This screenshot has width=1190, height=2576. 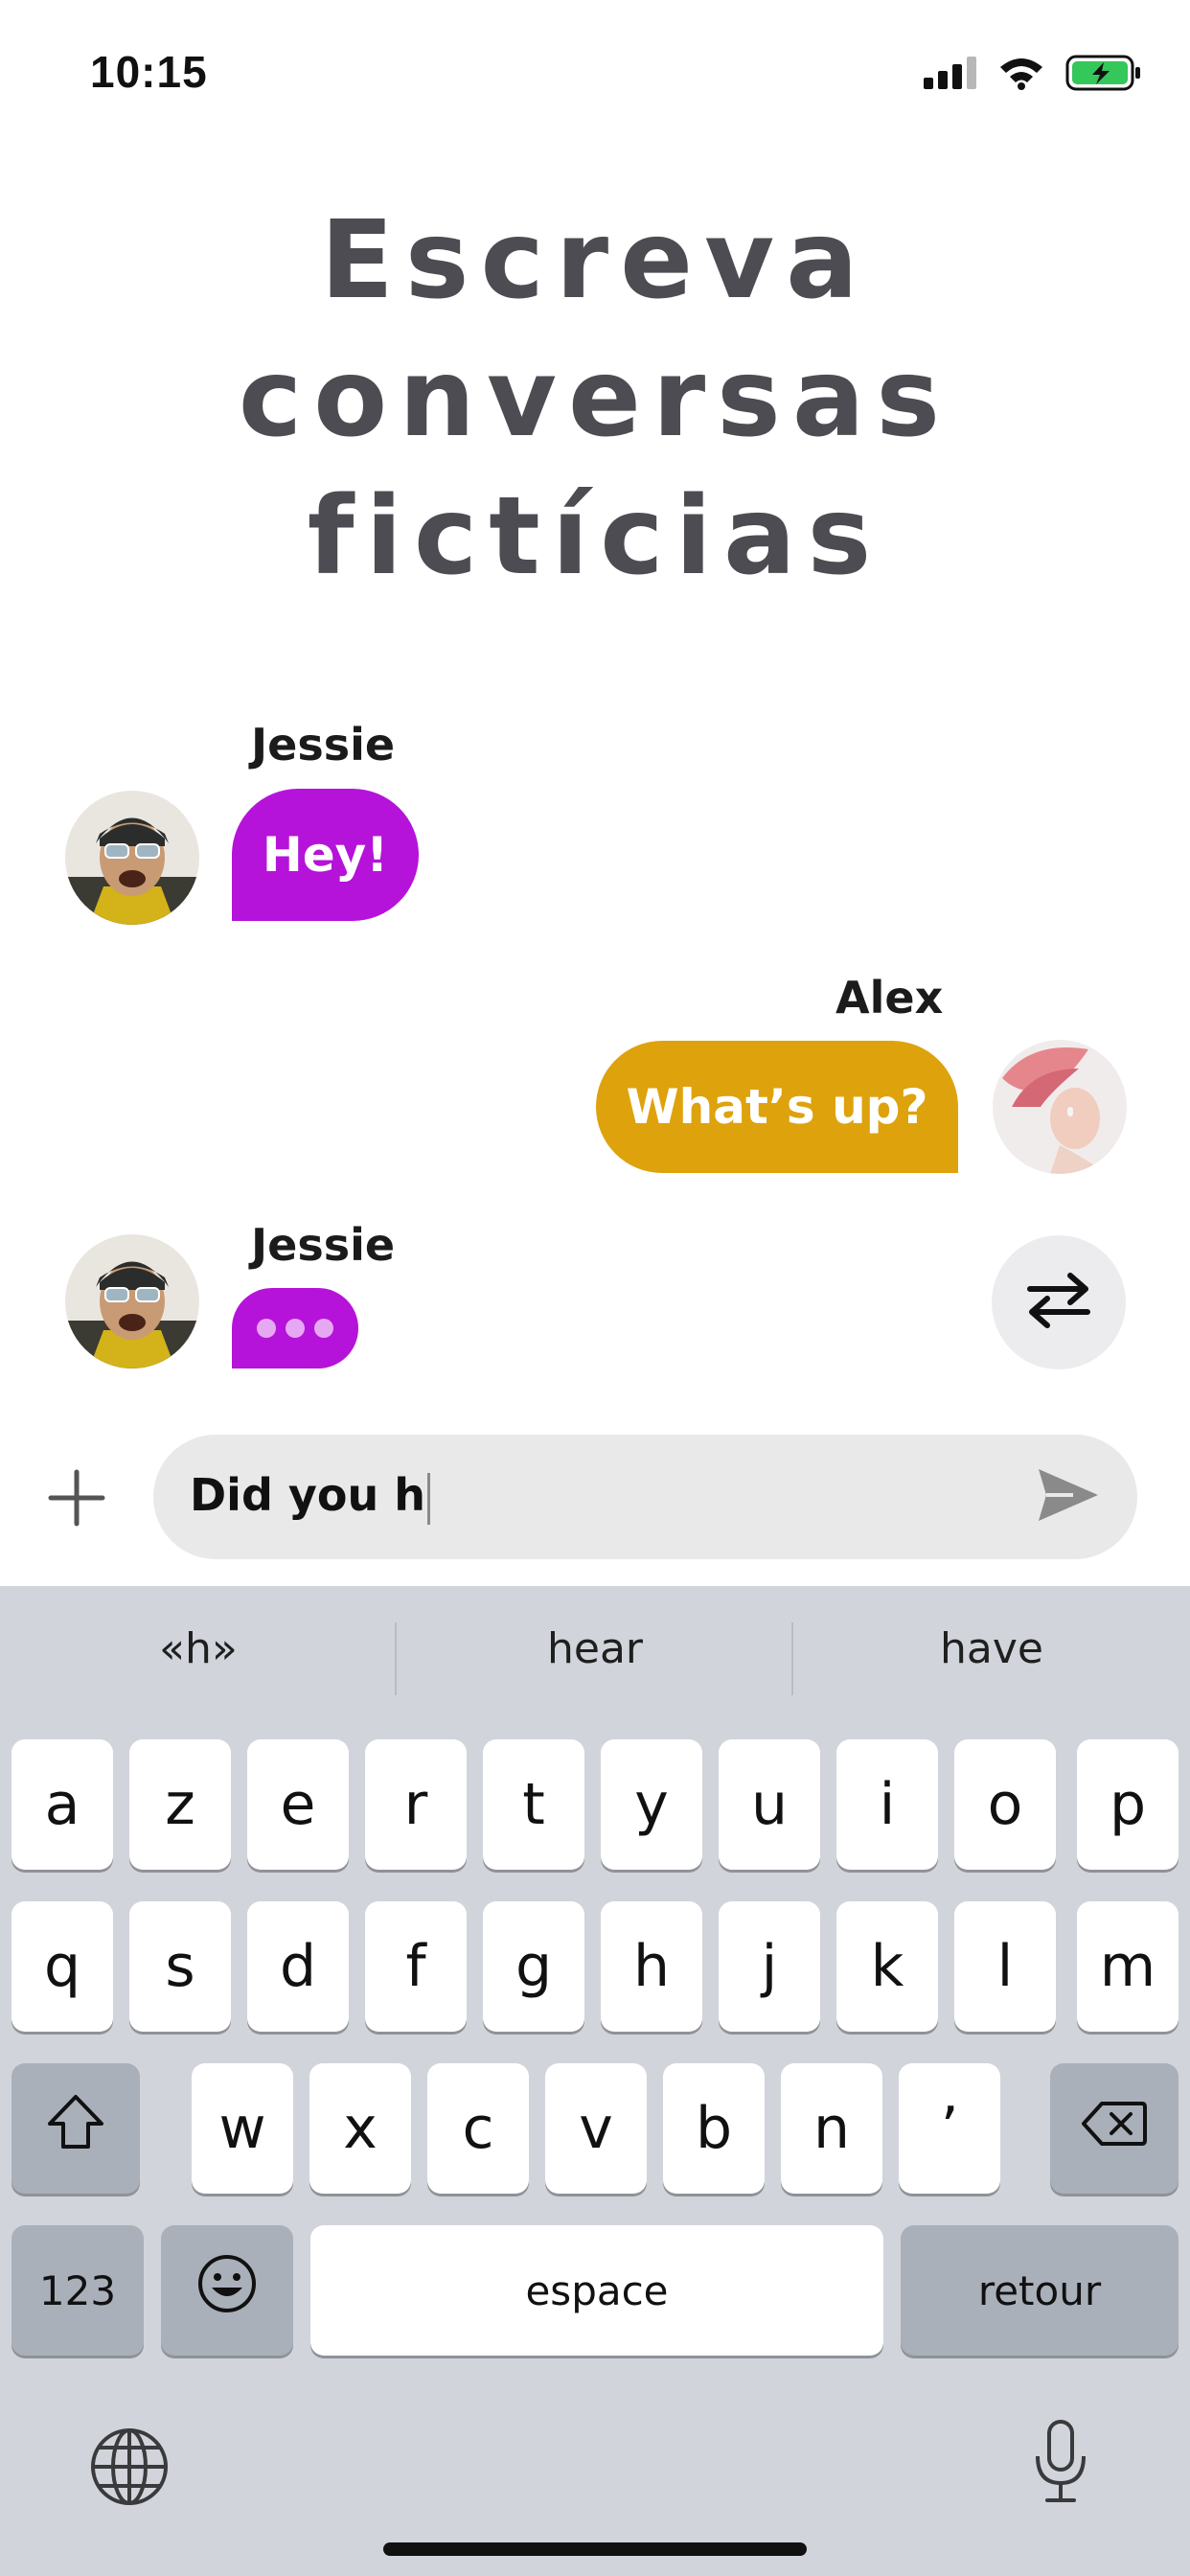 What do you see at coordinates (652, 1966) in the screenshot?
I see `key-h: h` at bounding box center [652, 1966].